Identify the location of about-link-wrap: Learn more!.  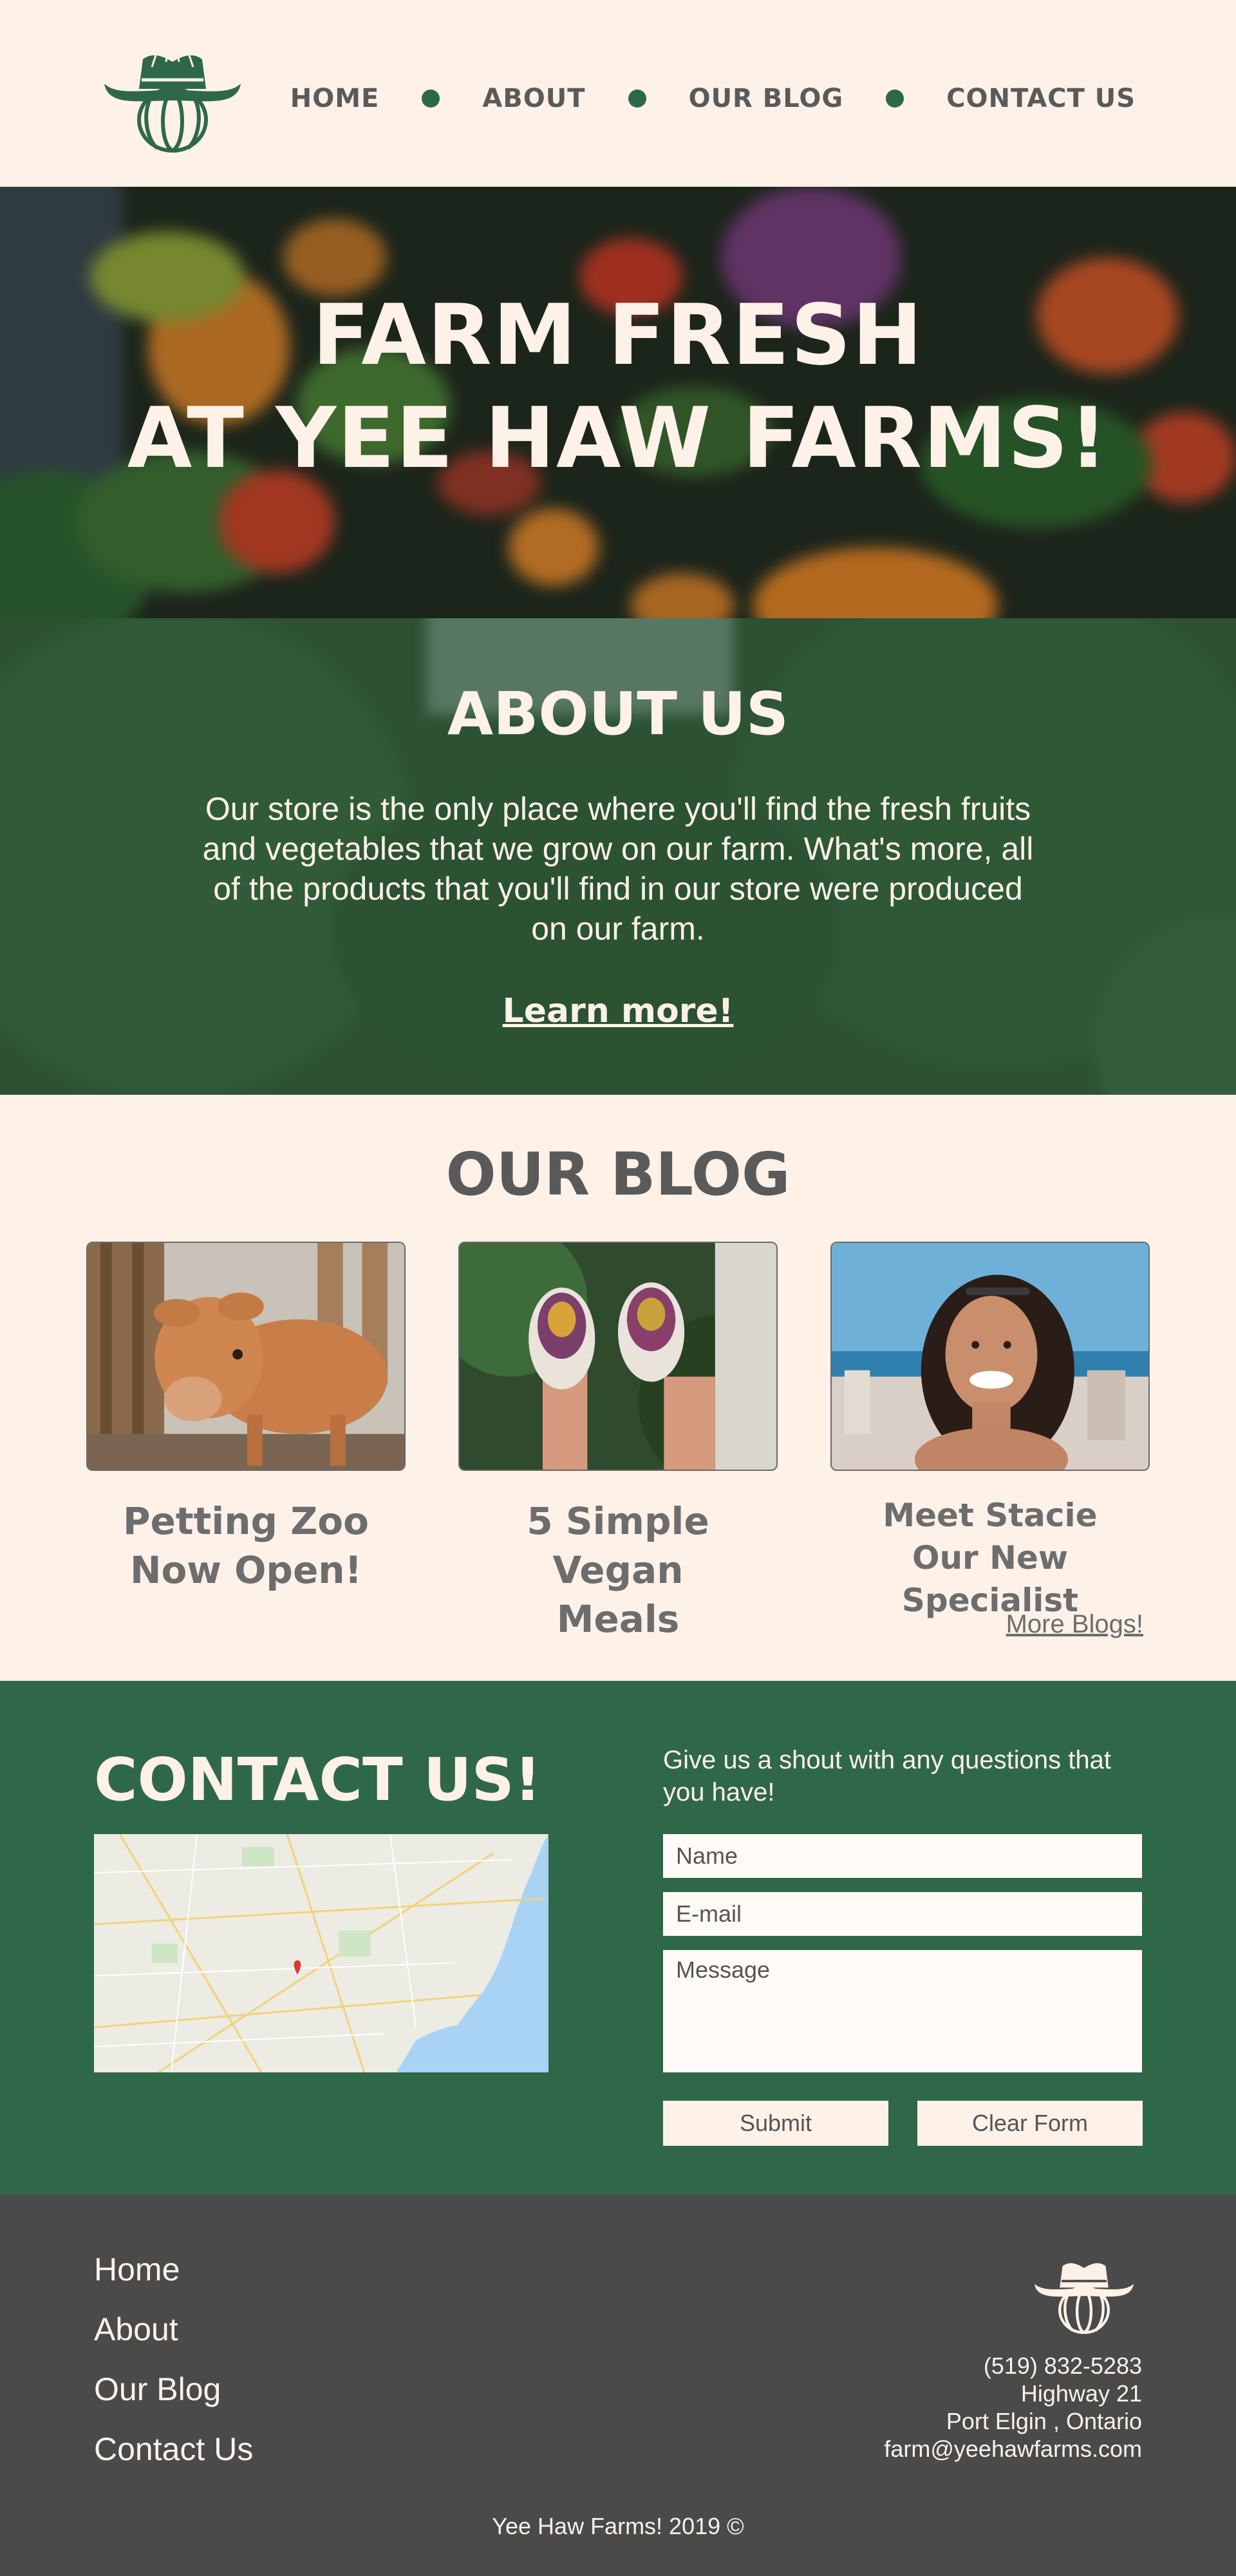
(618, 1011).